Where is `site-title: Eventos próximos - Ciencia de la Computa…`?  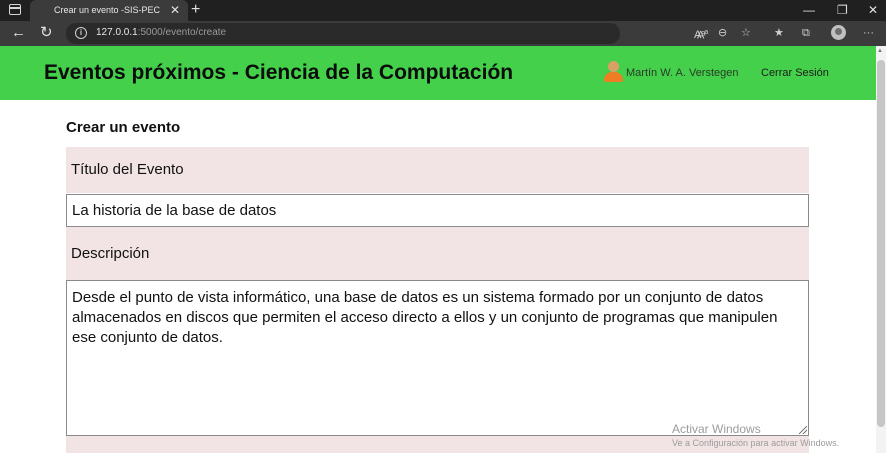
site-title: Eventos próximos - Ciencia de la Computa… is located at coordinates (279, 72).